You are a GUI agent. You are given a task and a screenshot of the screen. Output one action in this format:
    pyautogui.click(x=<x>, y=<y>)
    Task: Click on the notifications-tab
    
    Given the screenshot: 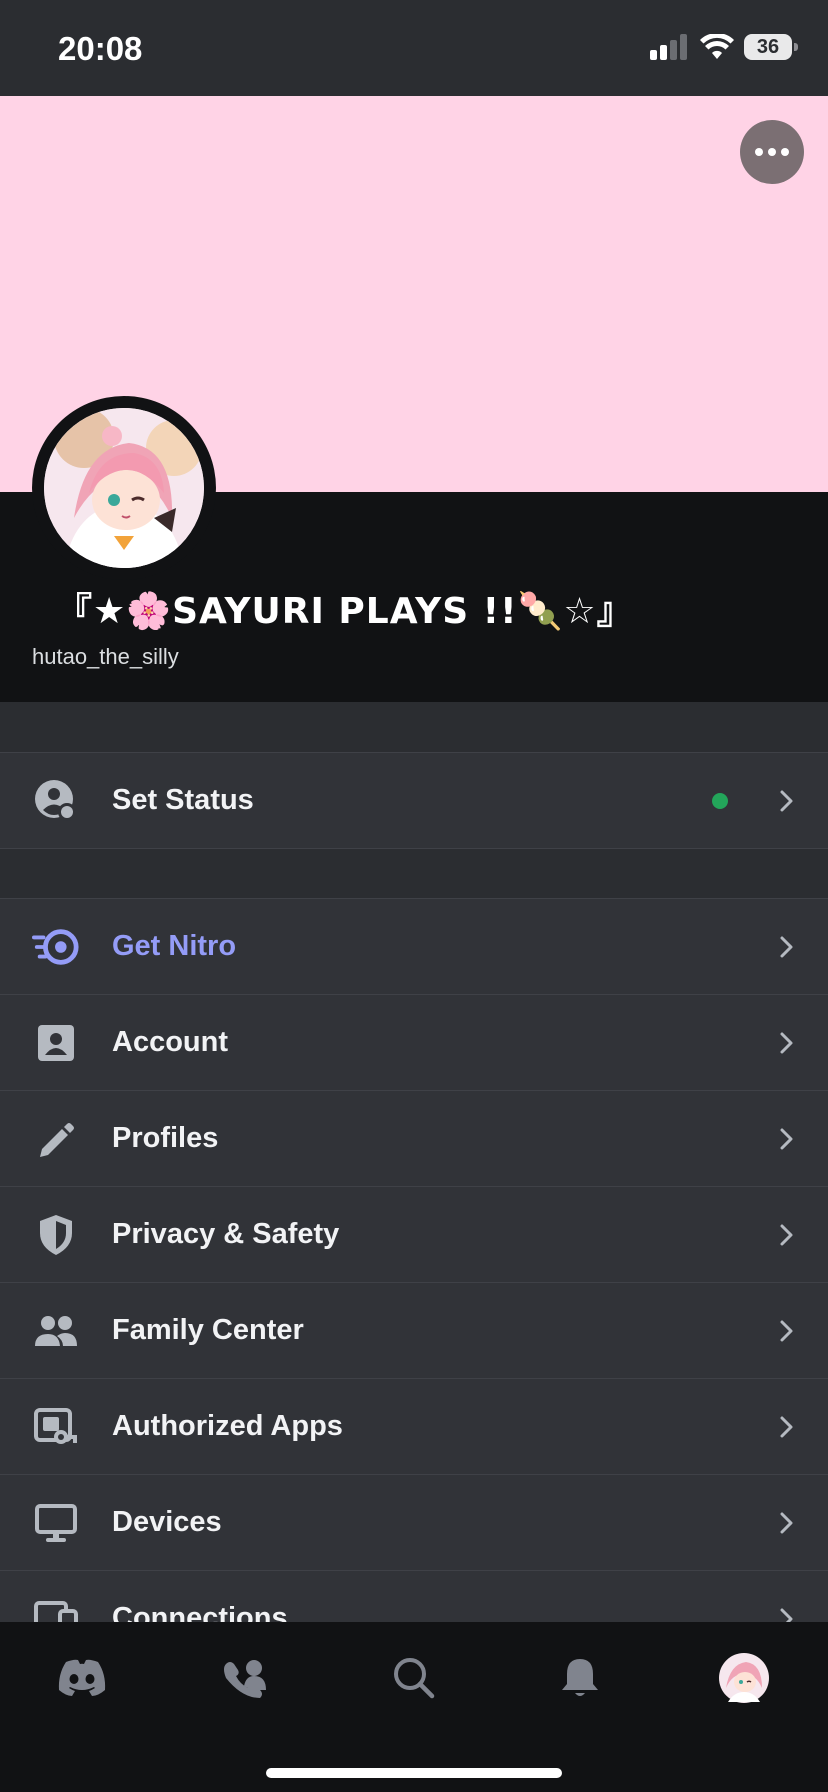 What is the action you would take?
    pyautogui.click(x=580, y=1678)
    